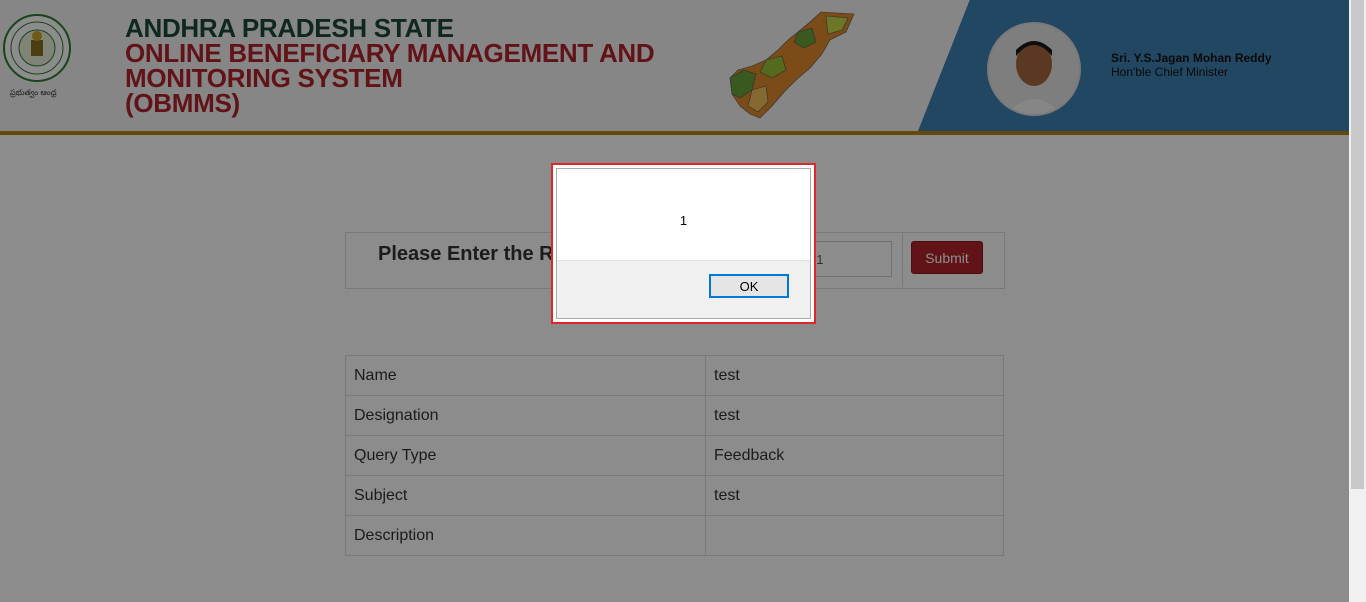 The height and width of the screenshot is (602, 1366). What do you see at coordinates (683, 220) in the screenshot?
I see `alert-message: 1` at bounding box center [683, 220].